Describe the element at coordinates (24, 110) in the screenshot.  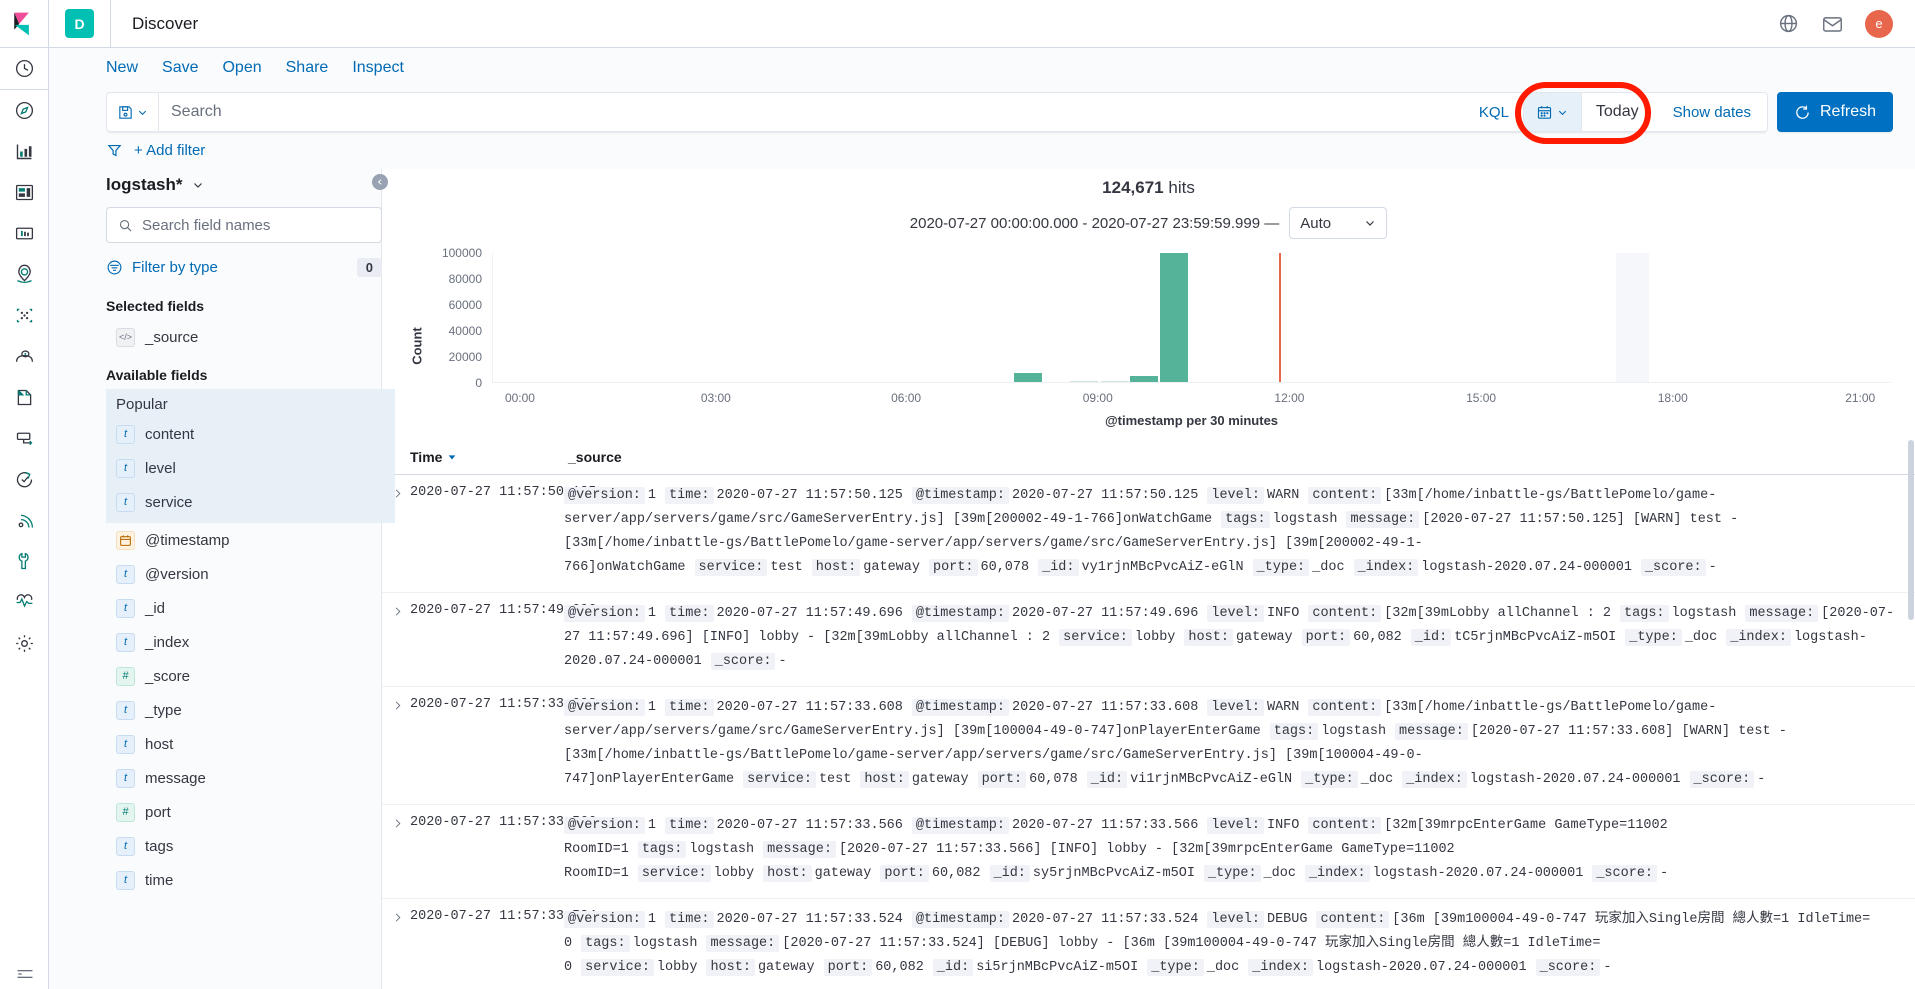
I see `discover-compass-icon` at that location.